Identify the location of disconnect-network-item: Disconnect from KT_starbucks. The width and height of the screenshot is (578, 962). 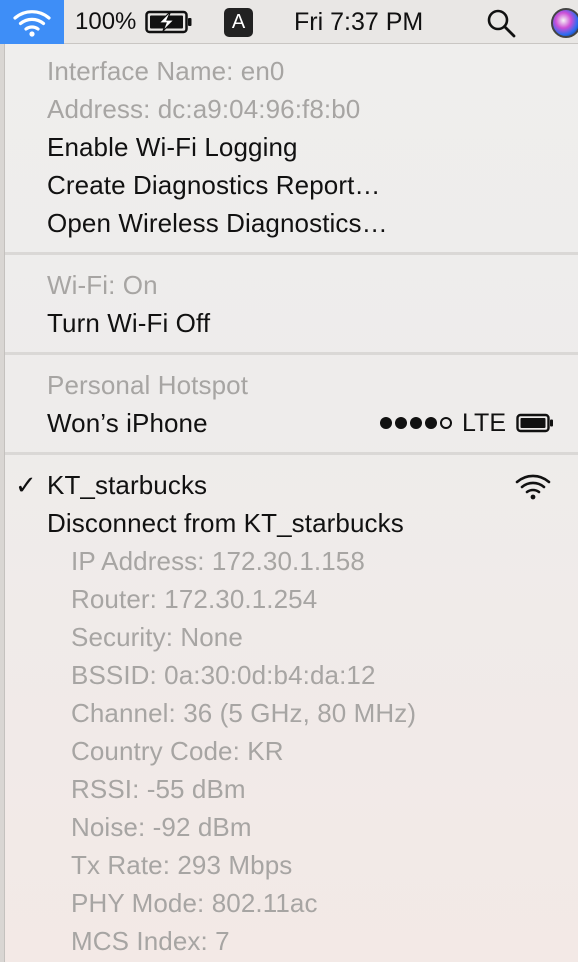
(225, 523).